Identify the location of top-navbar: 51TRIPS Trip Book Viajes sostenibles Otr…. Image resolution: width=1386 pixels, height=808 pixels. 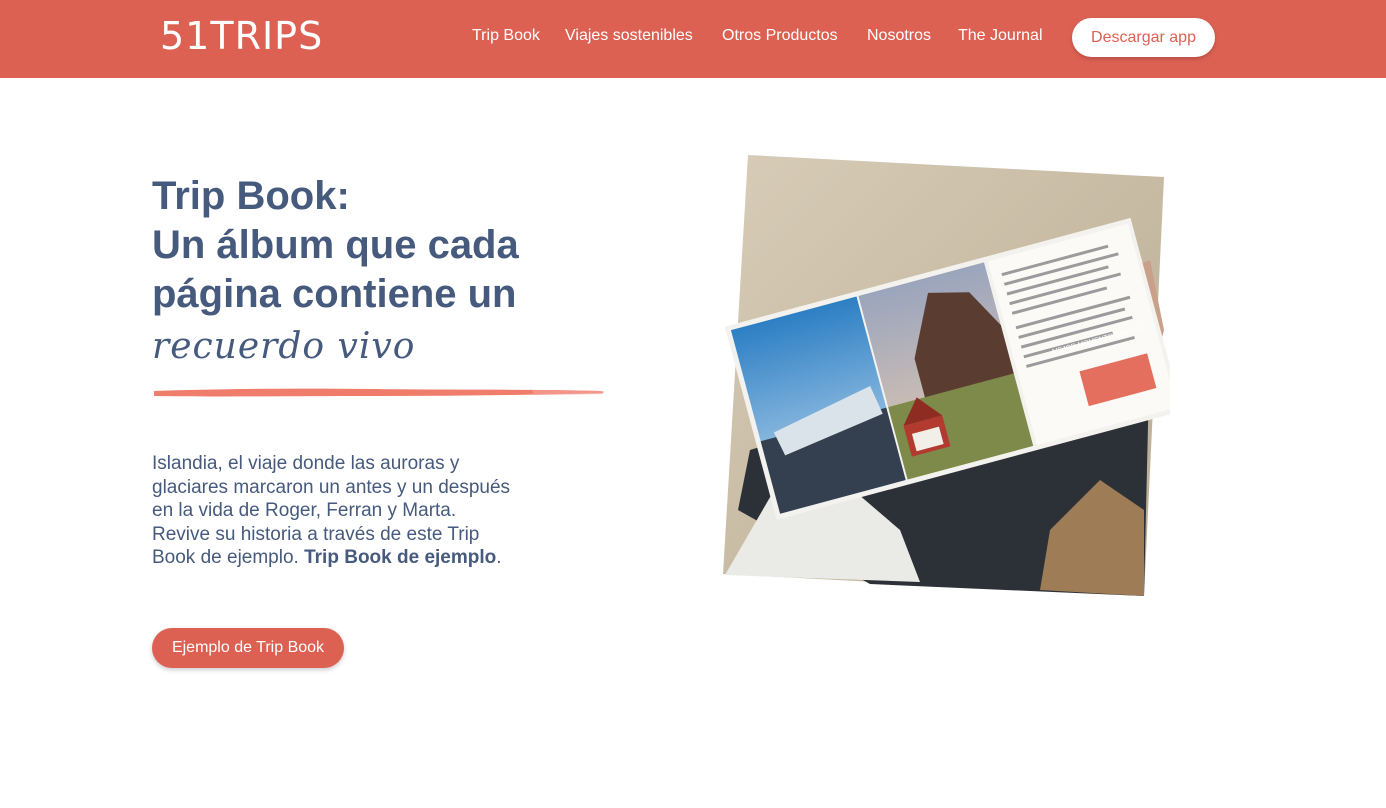
(693, 39).